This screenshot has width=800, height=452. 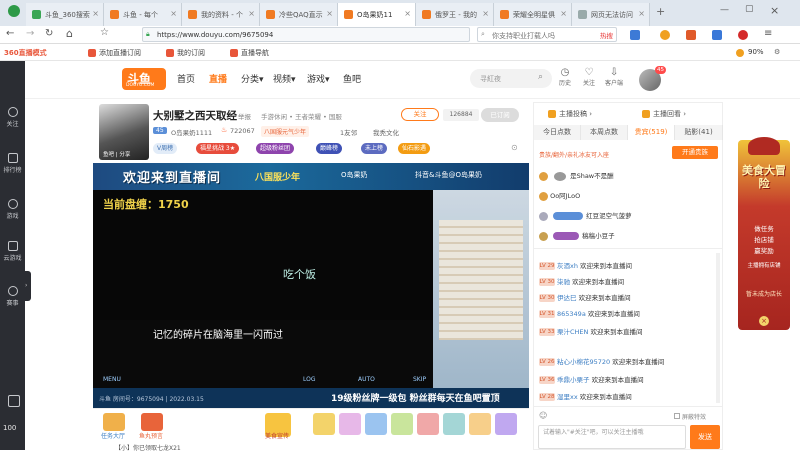 I want to click on subscribe-button: 已订阅, so click(x=500, y=115).